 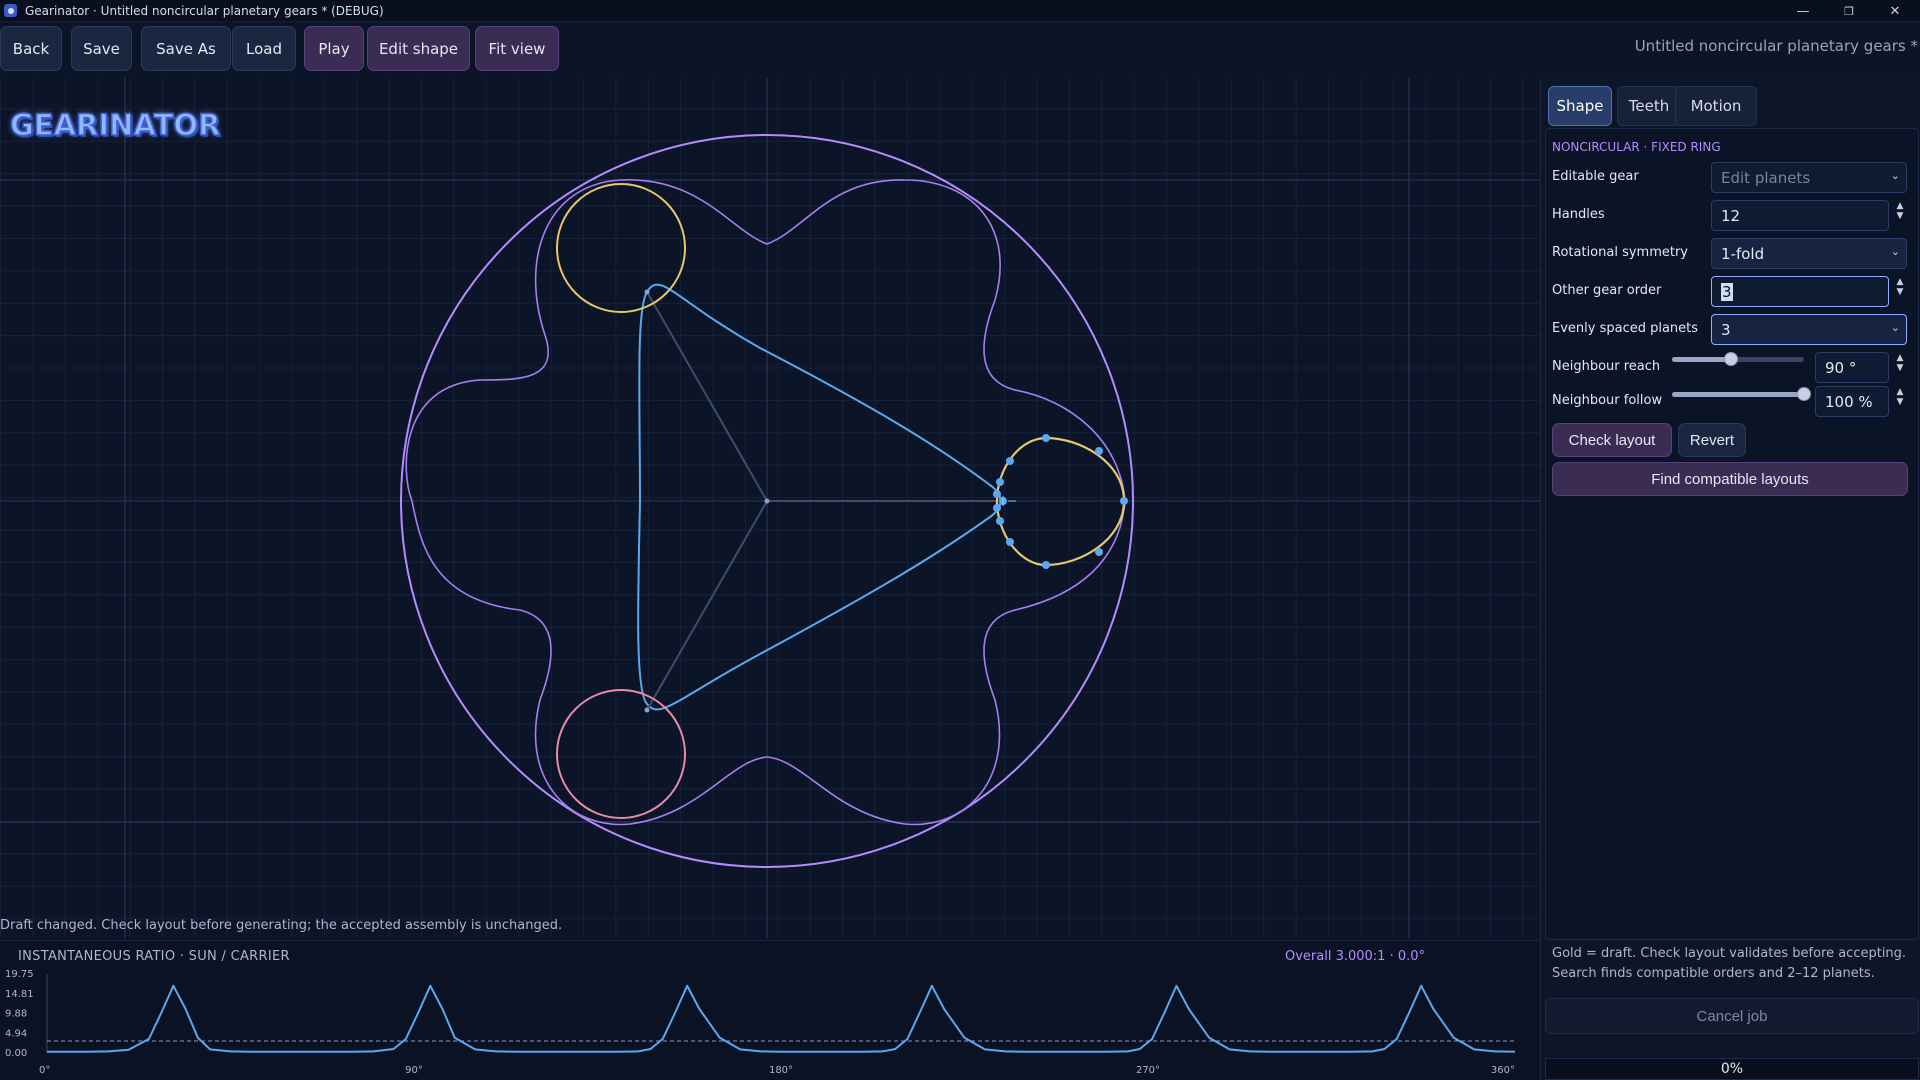 What do you see at coordinates (1900, 363) in the screenshot?
I see `neighbour-reach-stepper: ▲ ▼` at bounding box center [1900, 363].